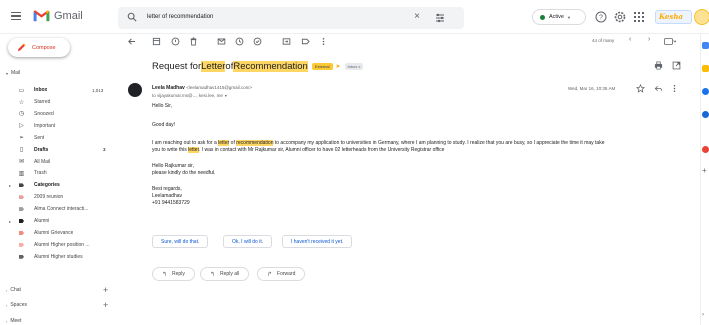 The width and height of the screenshot is (709, 325). I want to click on sidebar-item-label: Drafts, so click(41, 149).